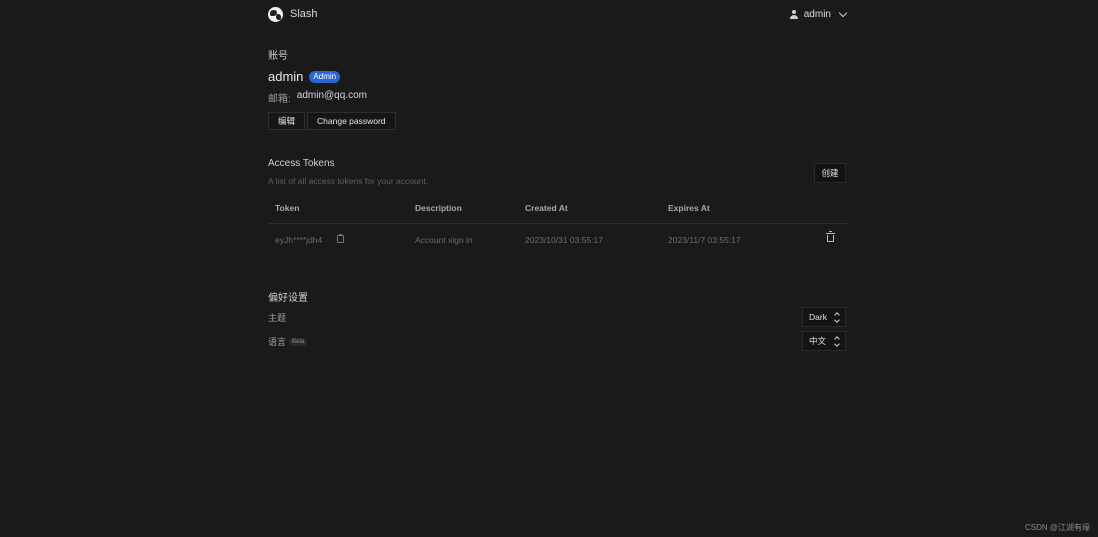 The height and width of the screenshot is (537, 1098). Describe the element at coordinates (286, 76) in the screenshot. I see `username: admin` at that location.